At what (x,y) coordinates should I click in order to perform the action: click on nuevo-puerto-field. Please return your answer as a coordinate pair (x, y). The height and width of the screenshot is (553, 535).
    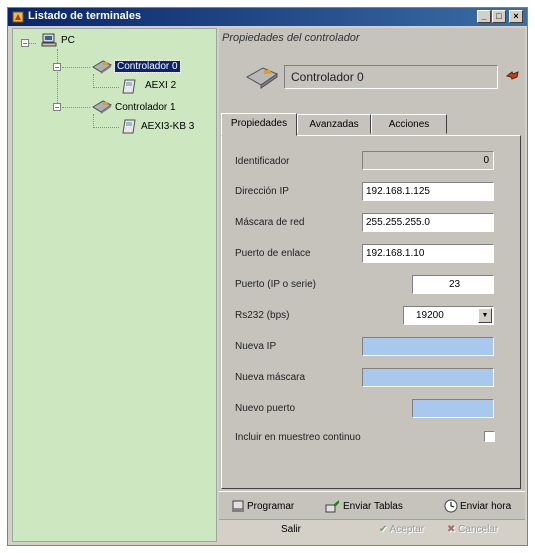
    Looking at the image, I should click on (453, 408).